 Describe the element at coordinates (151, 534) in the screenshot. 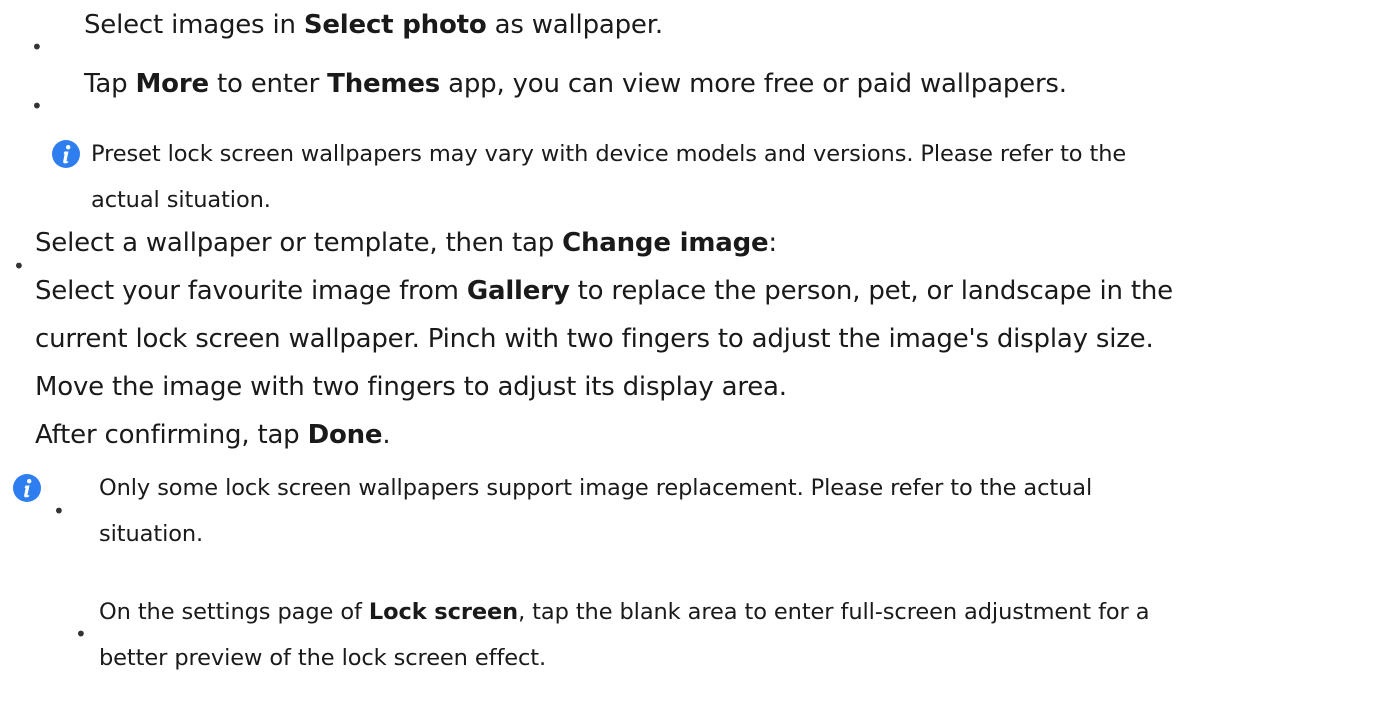

I see `note-text: situation.` at that location.